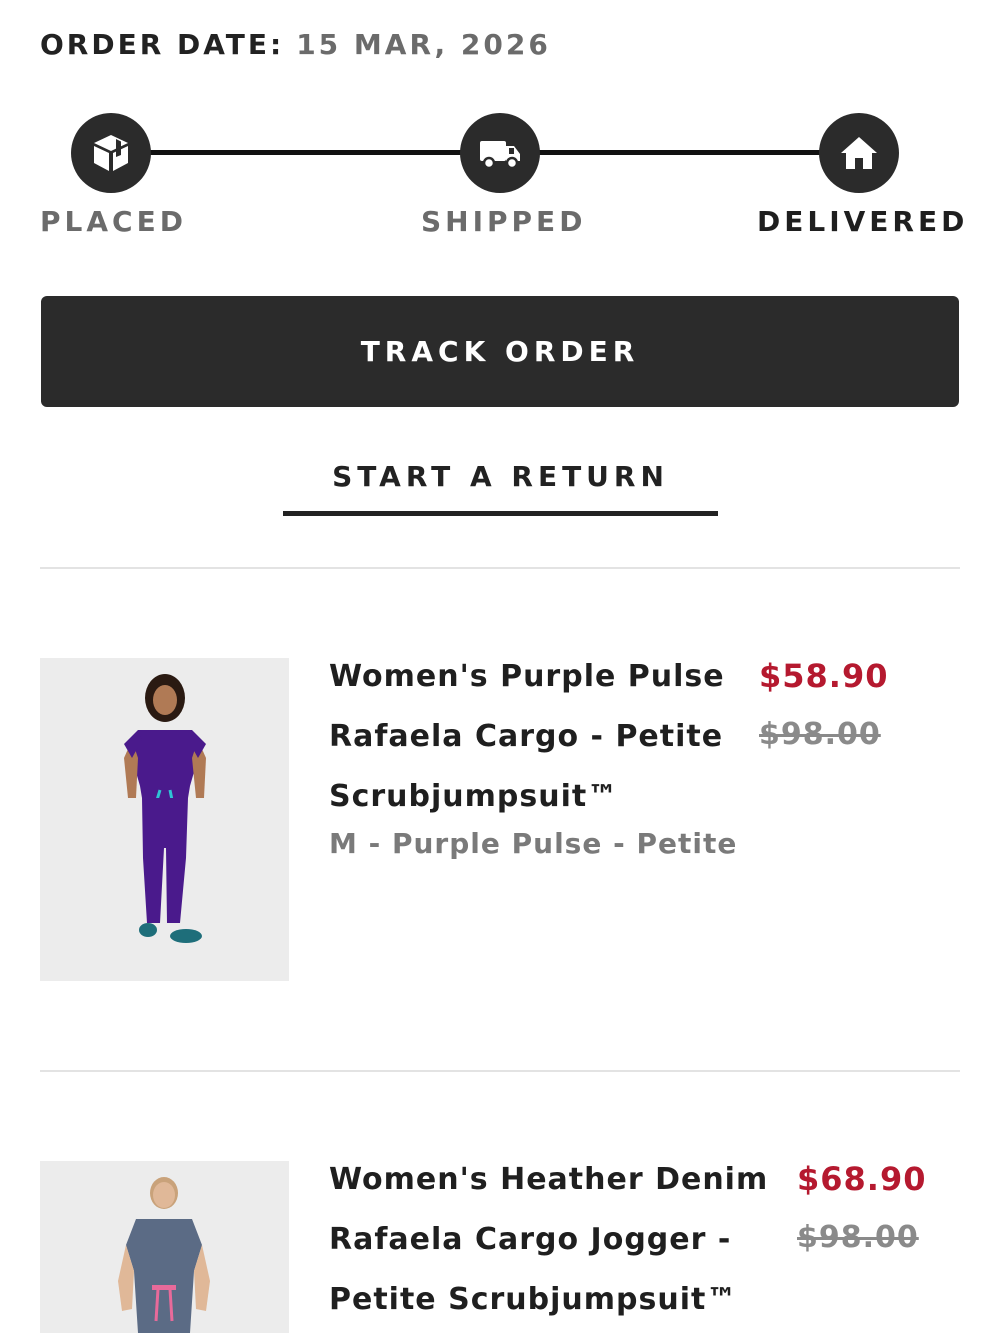 Image resolution: width=1000 pixels, height=1333 pixels. I want to click on step-delivered, so click(859, 153).